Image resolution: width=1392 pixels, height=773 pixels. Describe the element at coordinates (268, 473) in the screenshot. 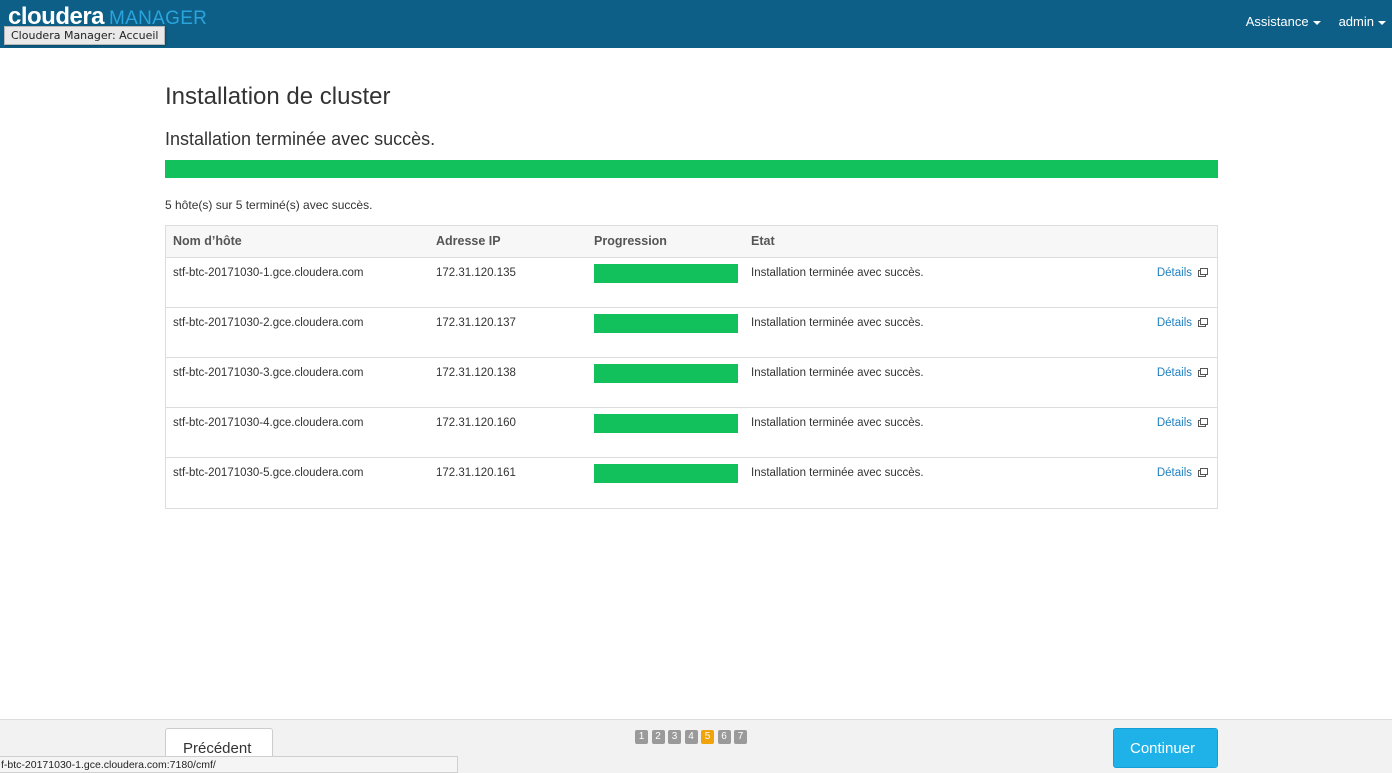

I see `host-name: stf-btc-20171030-5.gce.cloudera.com` at that location.